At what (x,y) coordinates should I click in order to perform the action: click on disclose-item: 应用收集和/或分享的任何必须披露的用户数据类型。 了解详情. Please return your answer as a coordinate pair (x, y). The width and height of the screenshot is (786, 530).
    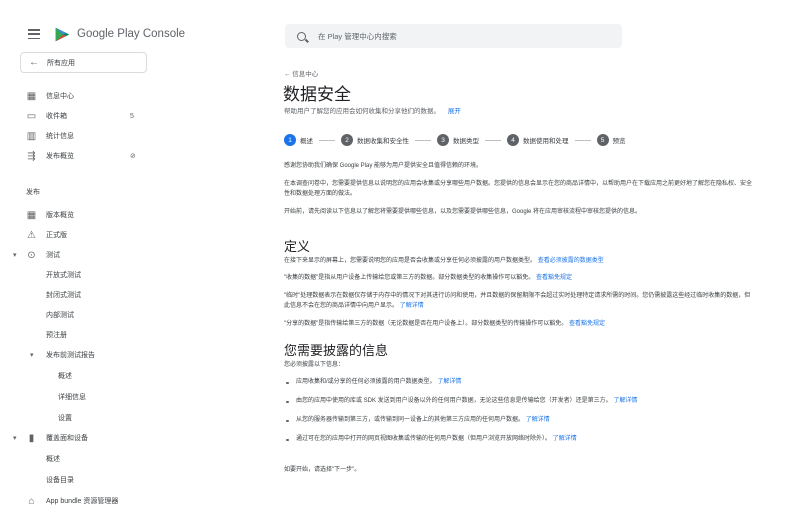
    Looking at the image, I should click on (519, 383).